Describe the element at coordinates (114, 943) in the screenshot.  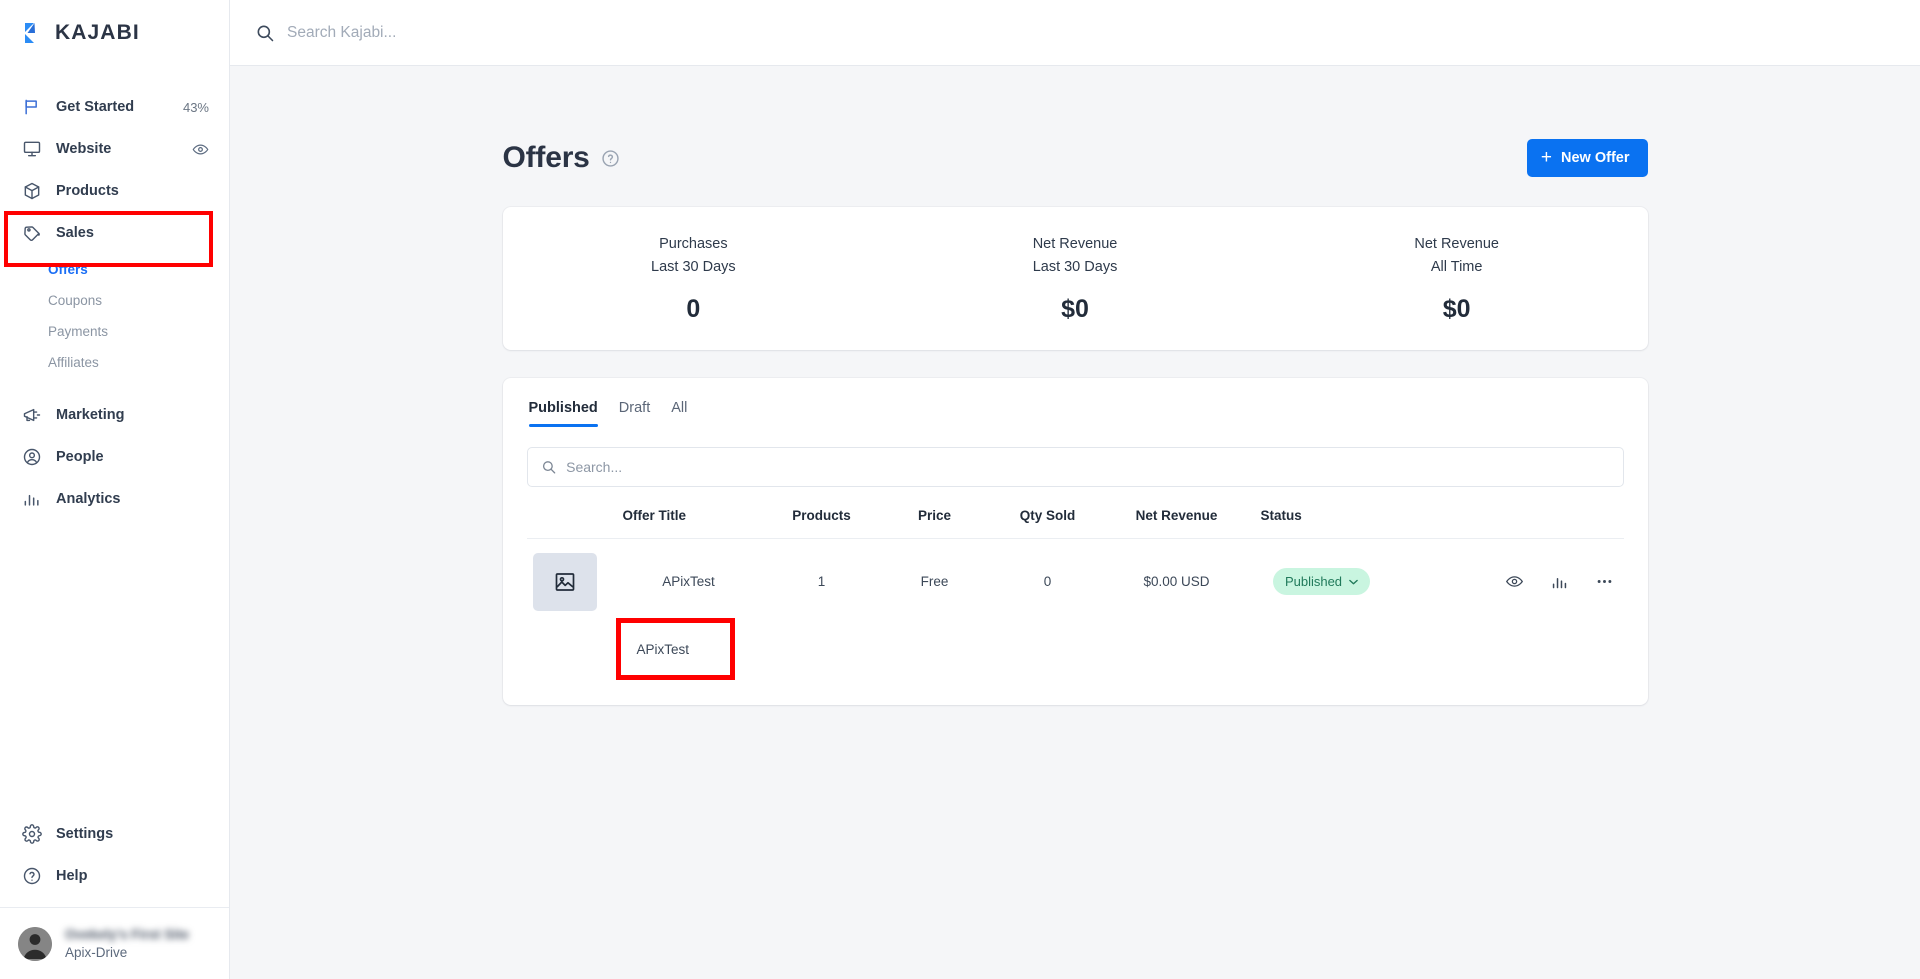
I see `user-account-block: ​Ovekely's First Site Apix-Drive` at that location.